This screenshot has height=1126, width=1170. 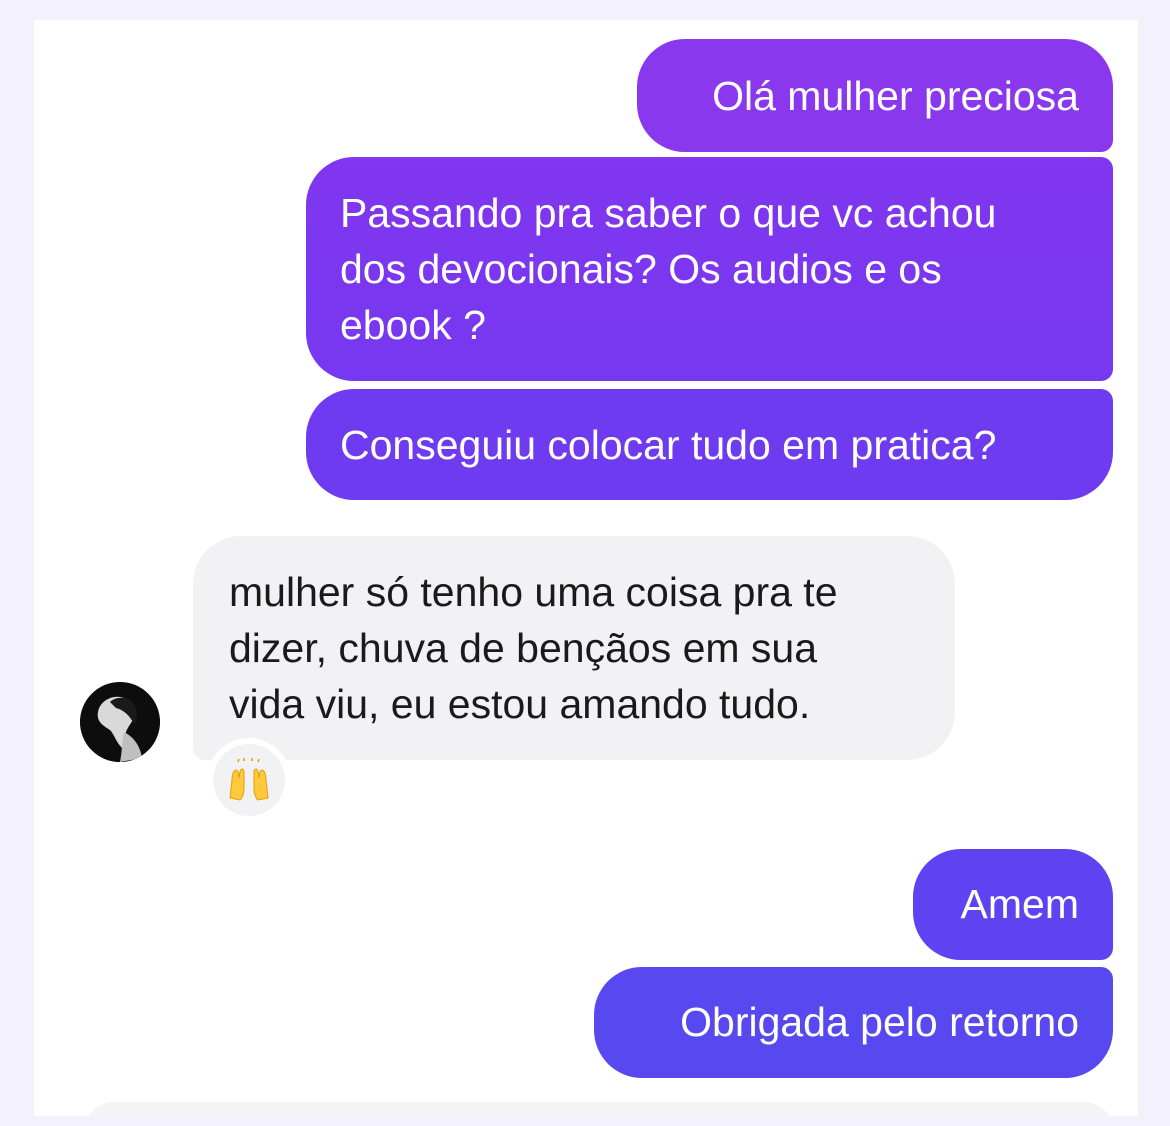 What do you see at coordinates (879, 1022) in the screenshot?
I see `message-text: Obrigada pelo retorno` at bounding box center [879, 1022].